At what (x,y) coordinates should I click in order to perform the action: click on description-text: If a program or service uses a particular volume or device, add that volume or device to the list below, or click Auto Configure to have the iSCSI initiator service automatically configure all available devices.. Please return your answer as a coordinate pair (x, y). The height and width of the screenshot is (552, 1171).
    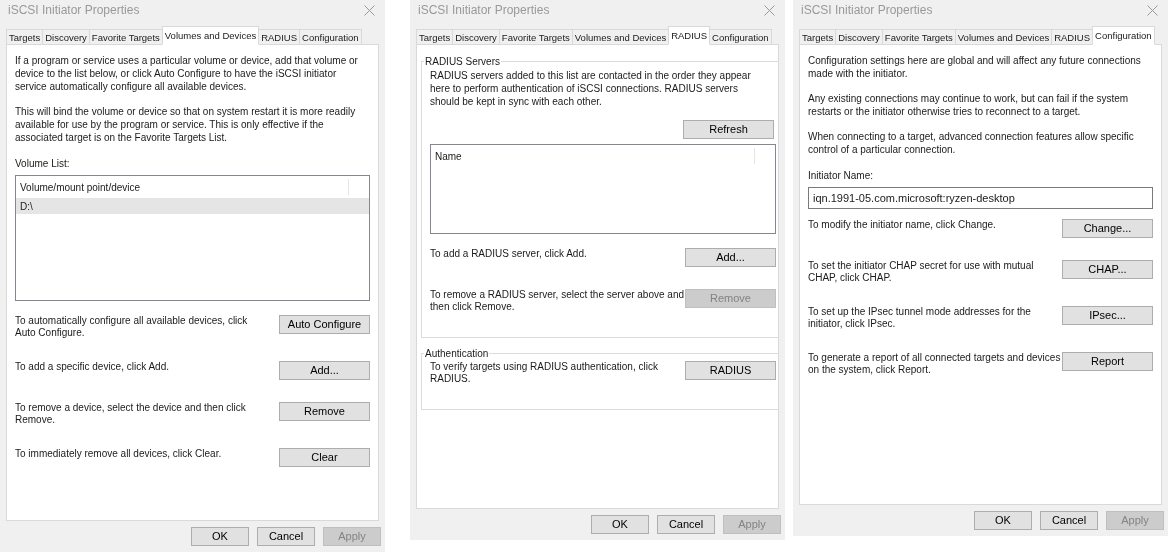
    Looking at the image, I should click on (187, 73).